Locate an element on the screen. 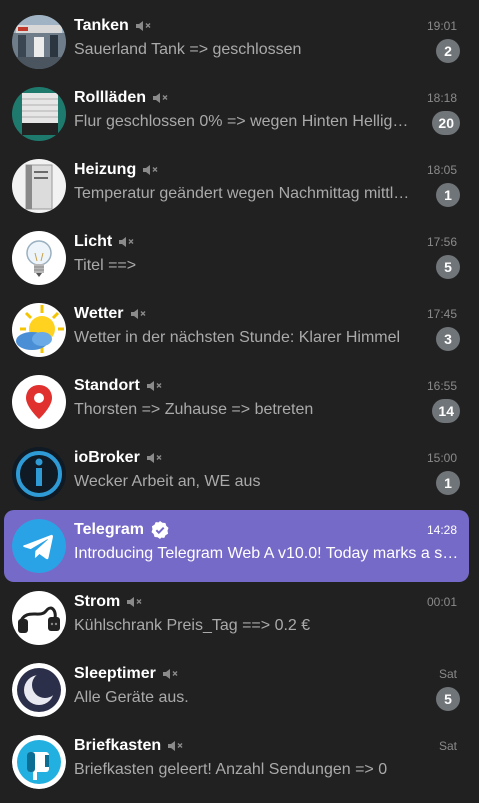 The image size is (479, 803). chat-title: Strom is located at coordinates (109, 602).